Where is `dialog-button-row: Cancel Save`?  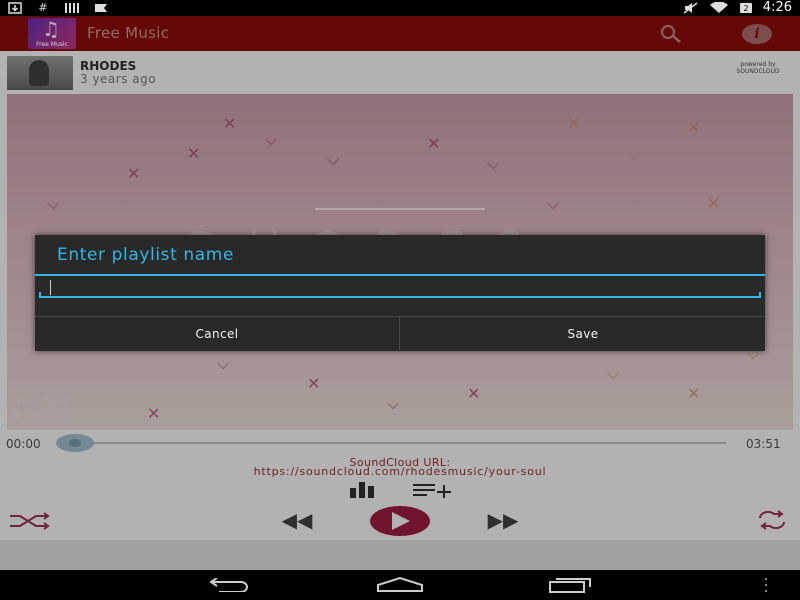 dialog-button-row: Cancel Save is located at coordinates (400, 334).